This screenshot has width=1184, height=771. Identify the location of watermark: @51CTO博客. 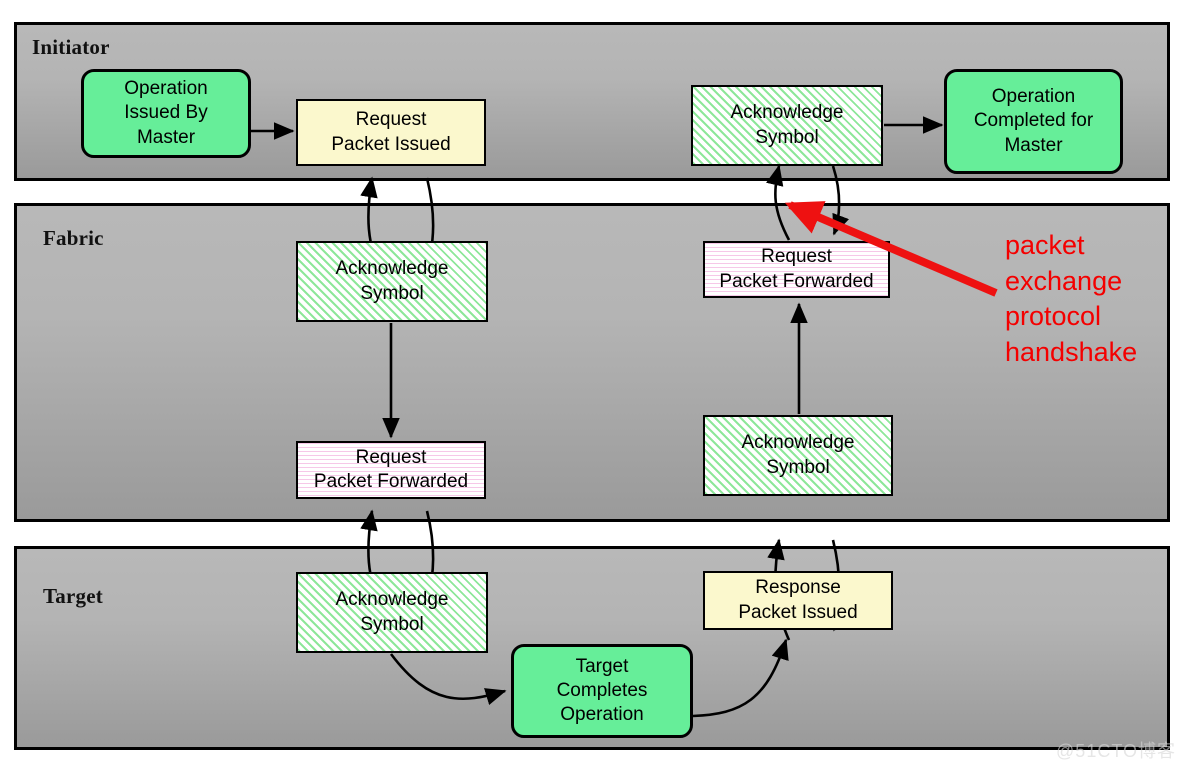
(1116, 751).